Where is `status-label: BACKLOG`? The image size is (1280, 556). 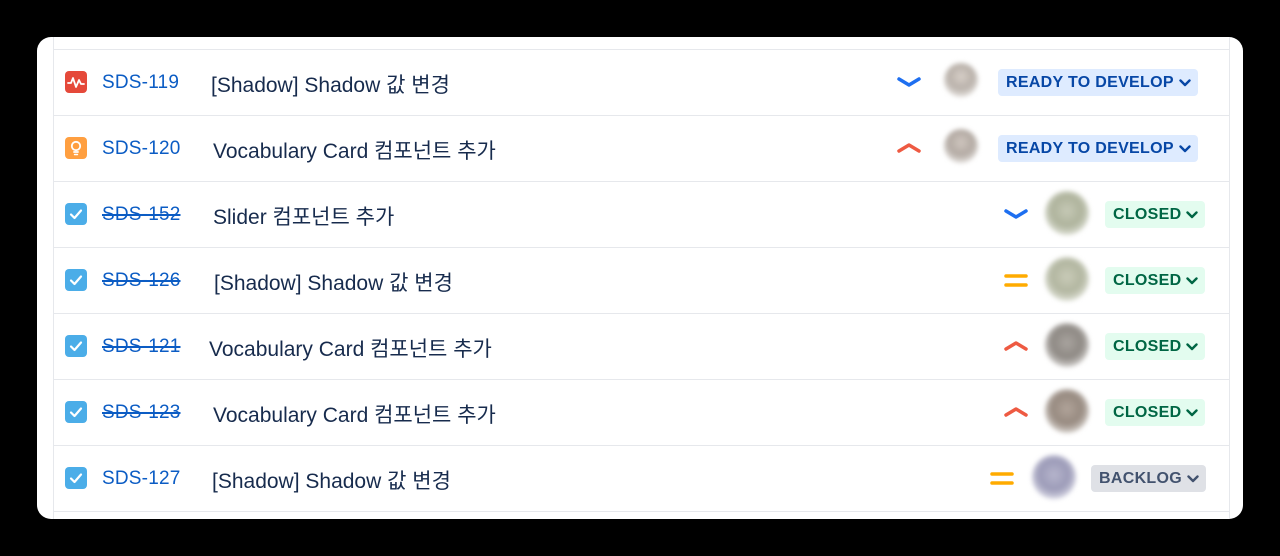
status-label: BACKLOG is located at coordinates (1140, 478).